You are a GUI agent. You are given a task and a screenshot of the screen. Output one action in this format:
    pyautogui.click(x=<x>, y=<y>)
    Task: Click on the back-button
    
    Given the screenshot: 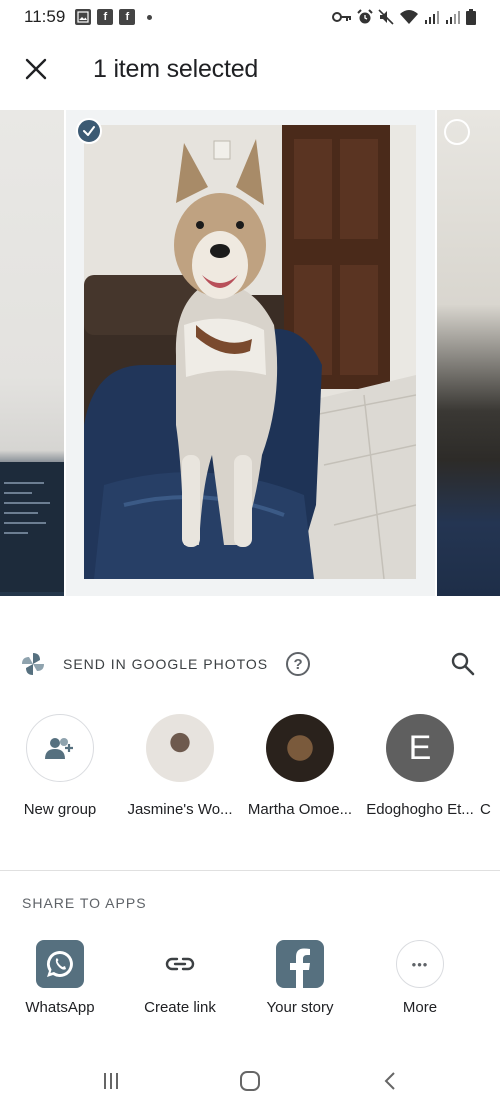 What is the action you would take?
    pyautogui.click(x=390, y=1081)
    